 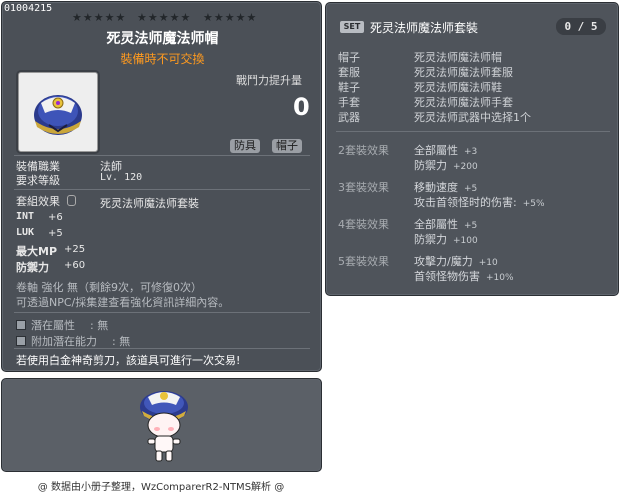 I want to click on set-piece-slot: 手套, so click(x=349, y=102).